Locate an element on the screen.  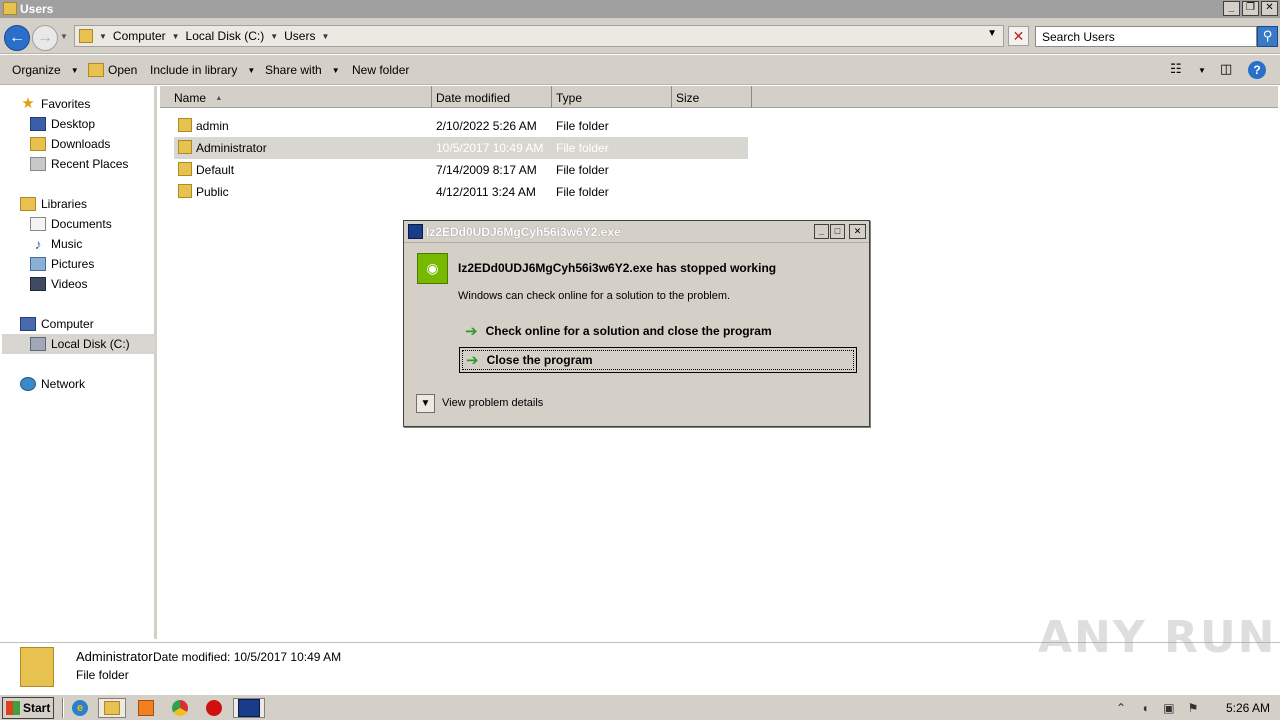
view-problem-details-label: View problem details is located at coordinates (492, 403).